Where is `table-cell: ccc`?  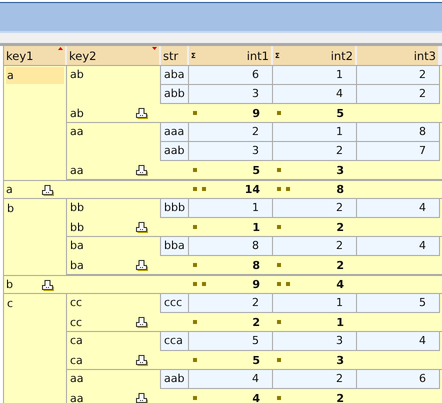
table-cell: ccc is located at coordinates (175, 303).